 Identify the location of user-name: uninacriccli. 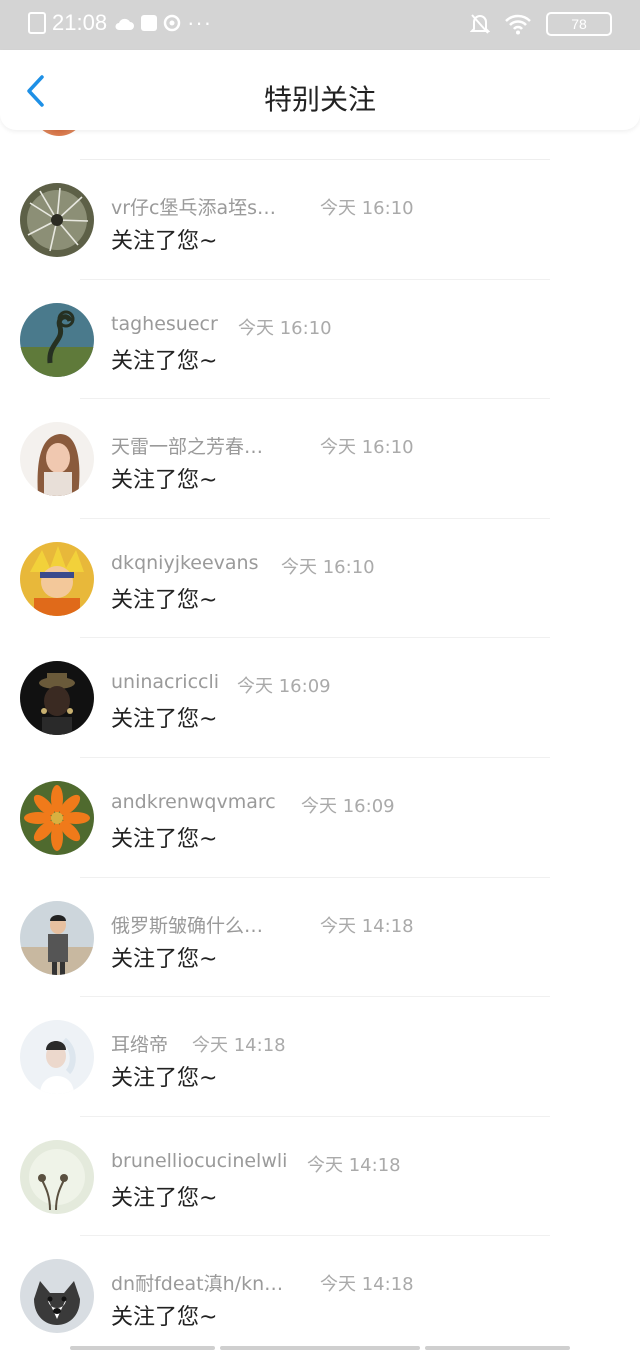
(165, 682).